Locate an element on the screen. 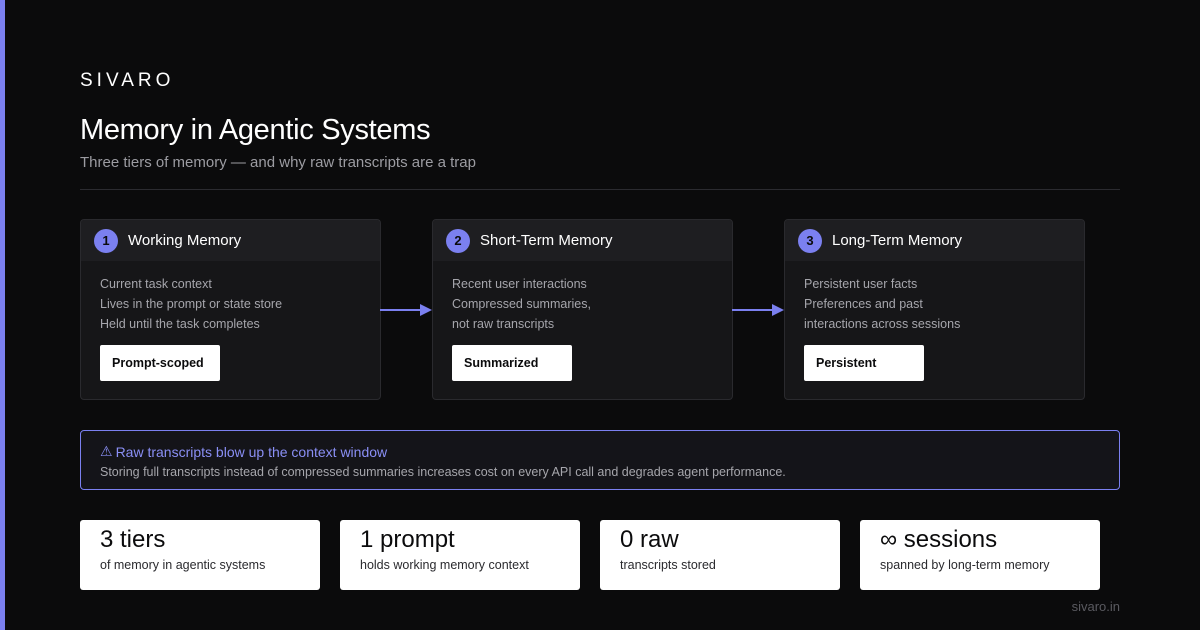 The width and height of the screenshot is (1200, 630). stat-value: 3 tiers is located at coordinates (133, 539).